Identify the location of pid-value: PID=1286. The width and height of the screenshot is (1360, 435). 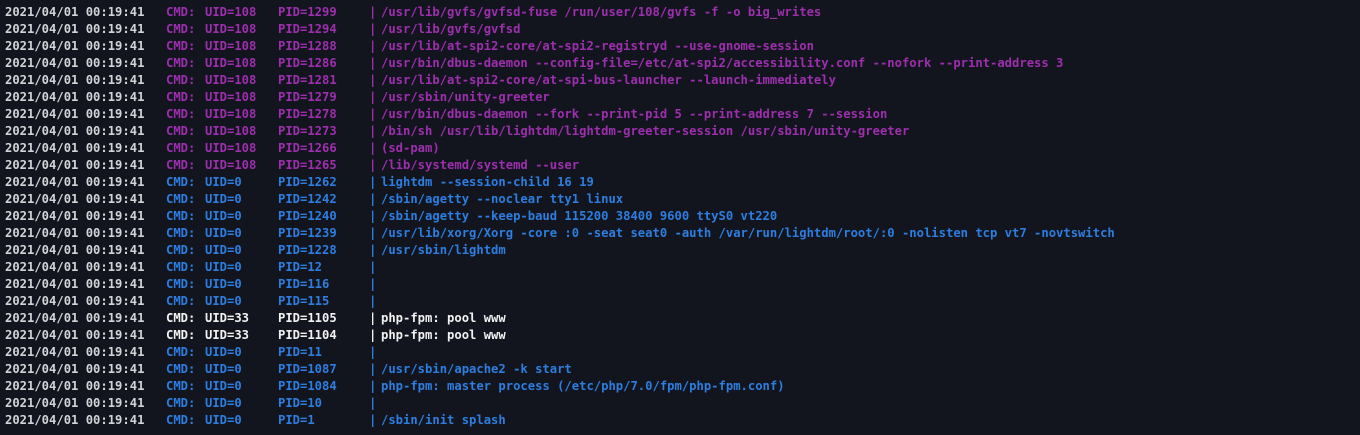
(307, 63).